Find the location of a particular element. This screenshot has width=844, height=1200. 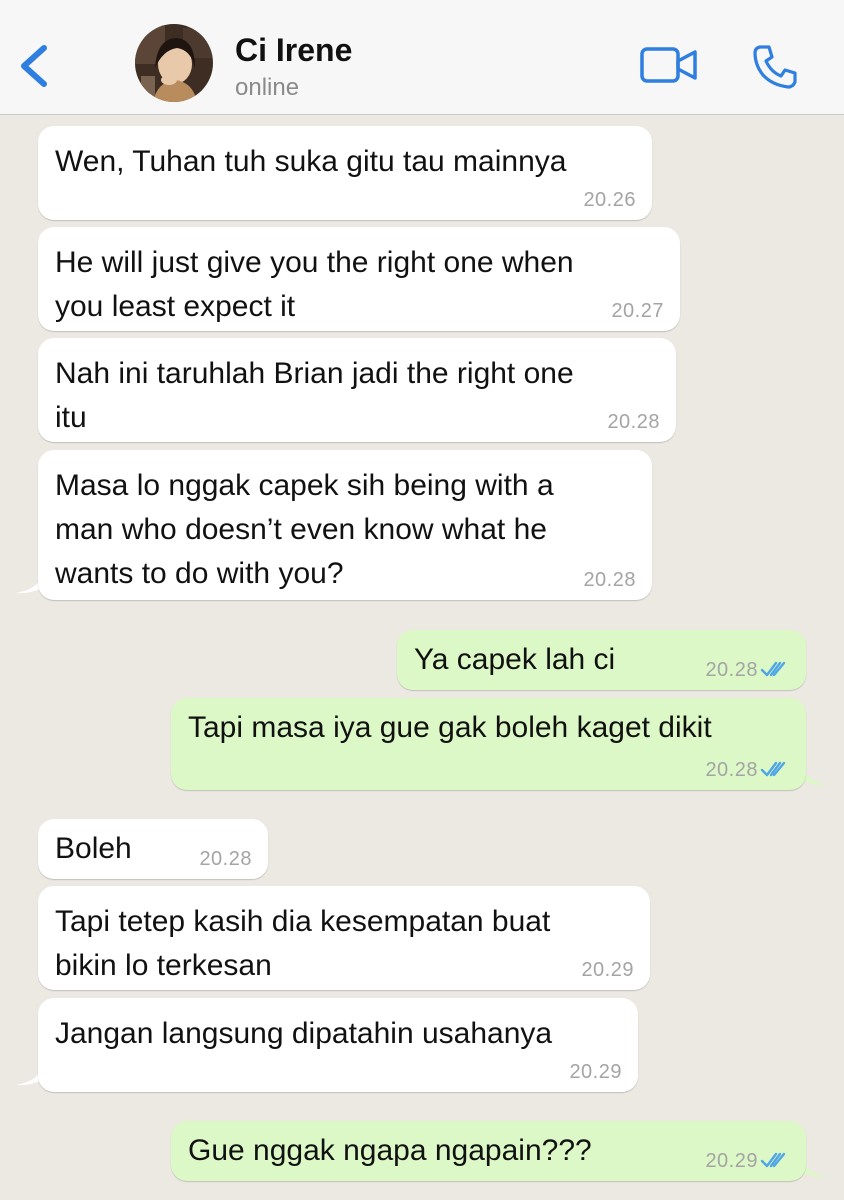

message-text: man who doesn’t even know what he is located at coordinates (301, 529).